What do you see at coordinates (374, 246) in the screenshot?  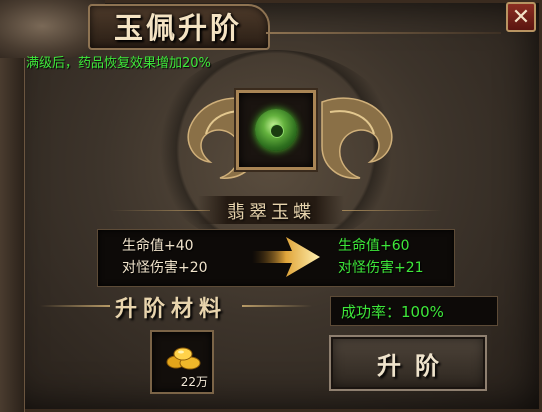 I see `next-stat-hp: 生命值+60` at bounding box center [374, 246].